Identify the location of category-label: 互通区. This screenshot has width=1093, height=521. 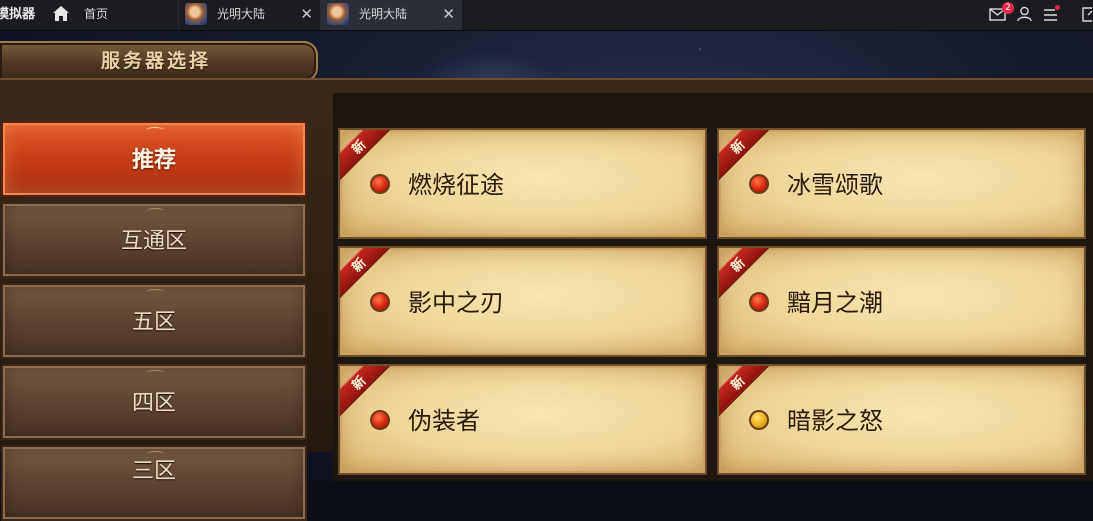
(153, 241).